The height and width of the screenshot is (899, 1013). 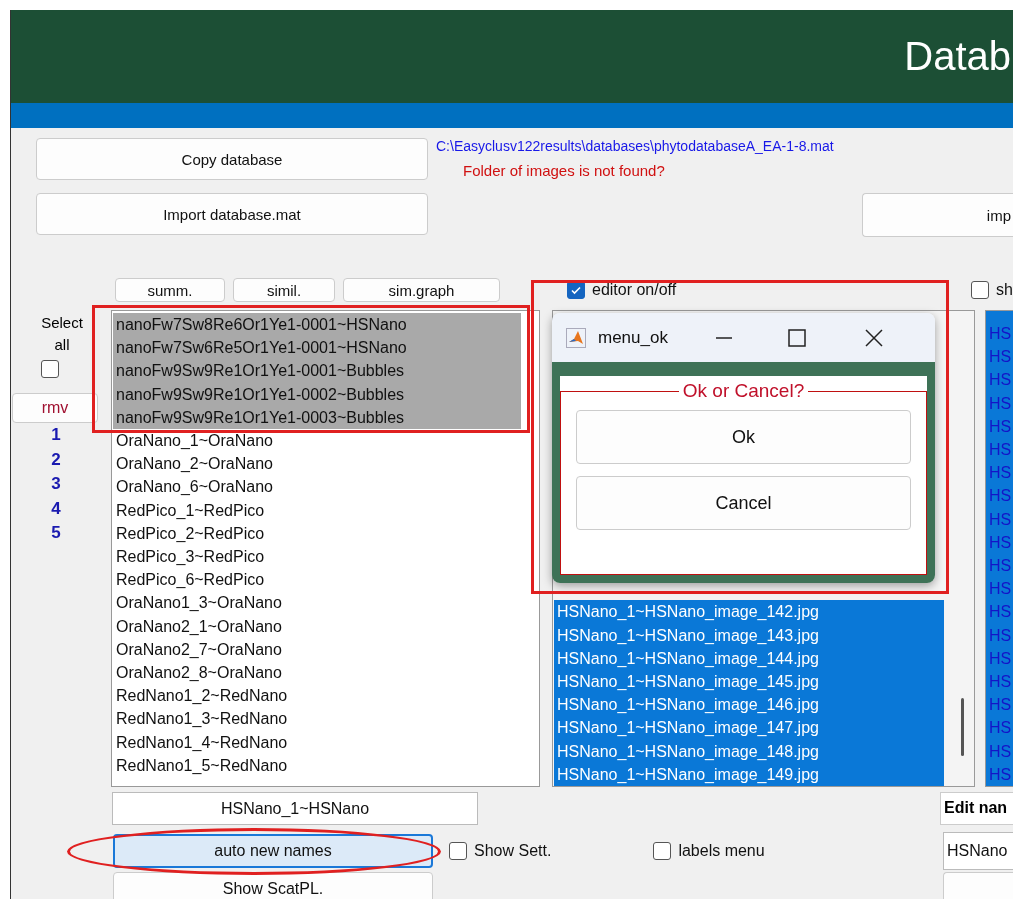 What do you see at coordinates (317, 487) in the screenshot?
I see `list-item: OraNano_6~OraNano` at bounding box center [317, 487].